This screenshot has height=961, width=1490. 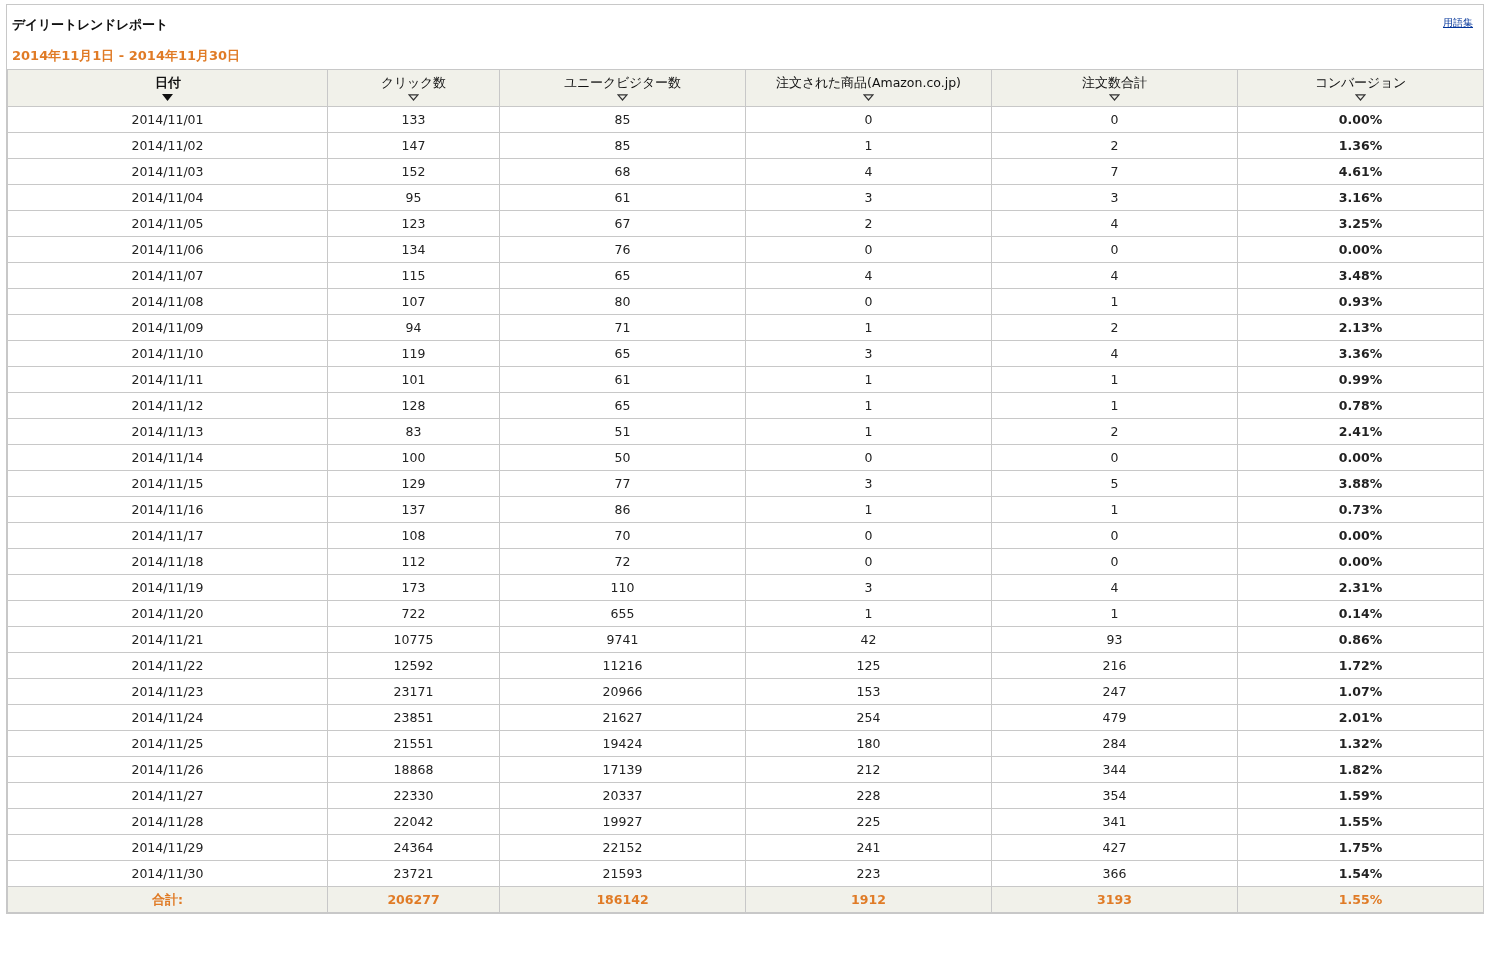 I want to click on table-cell: 2014/11/10, so click(x=167, y=353).